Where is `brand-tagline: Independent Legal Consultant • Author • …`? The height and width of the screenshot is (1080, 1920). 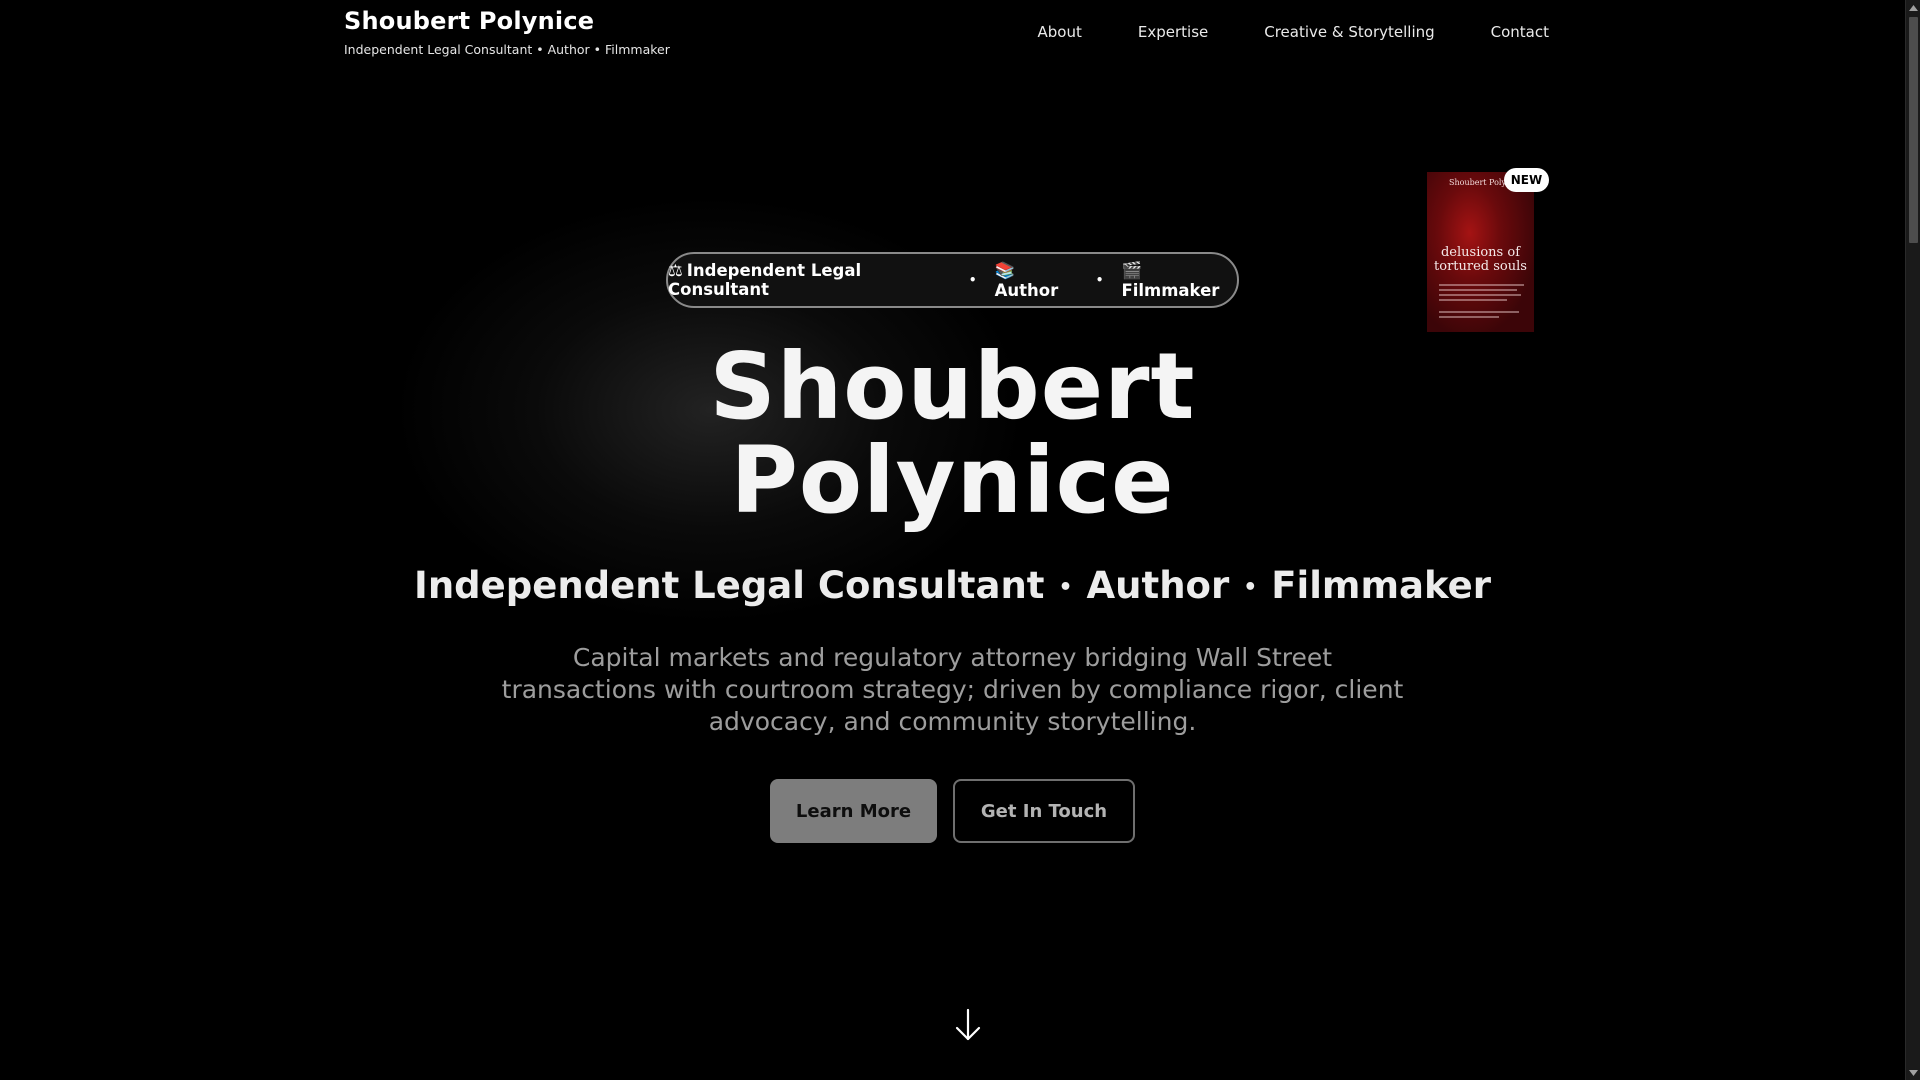 brand-tagline: Independent Legal Consultant • Author • … is located at coordinates (507, 49).